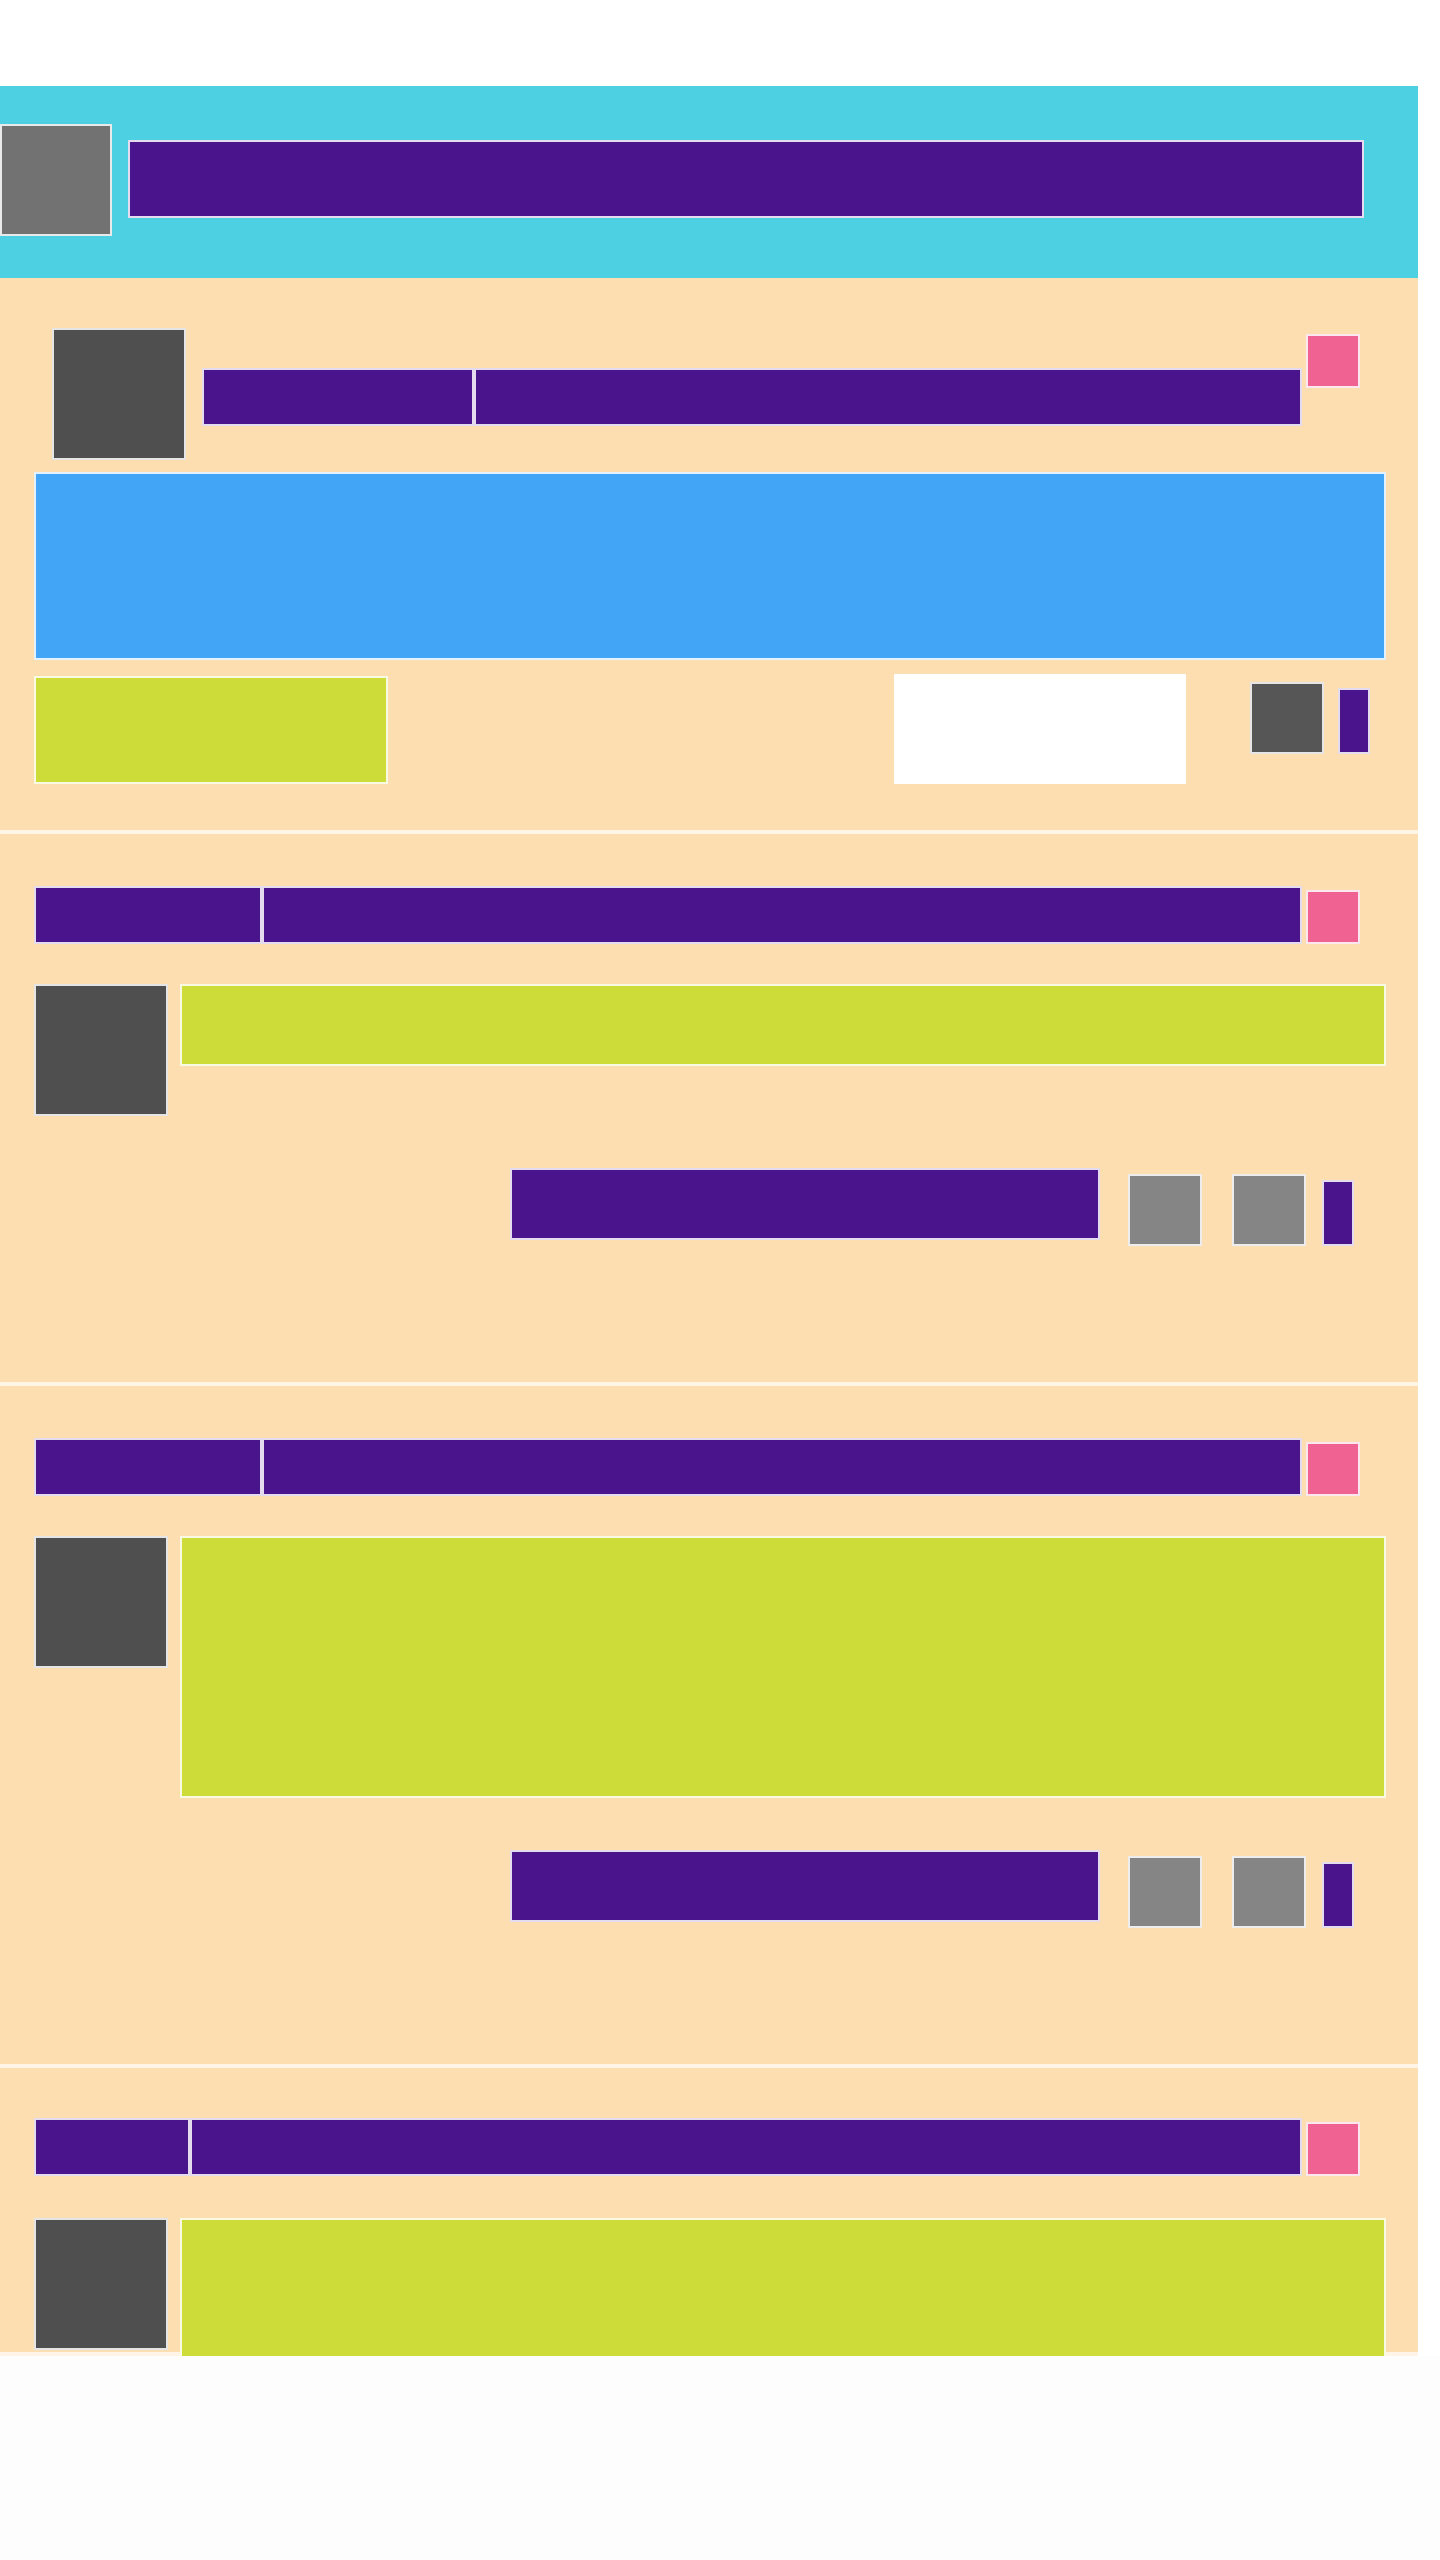 The image size is (1440, 2560). Describe the element at coordinates (746, 179) in the screenshot. I see `header-title` at that location.